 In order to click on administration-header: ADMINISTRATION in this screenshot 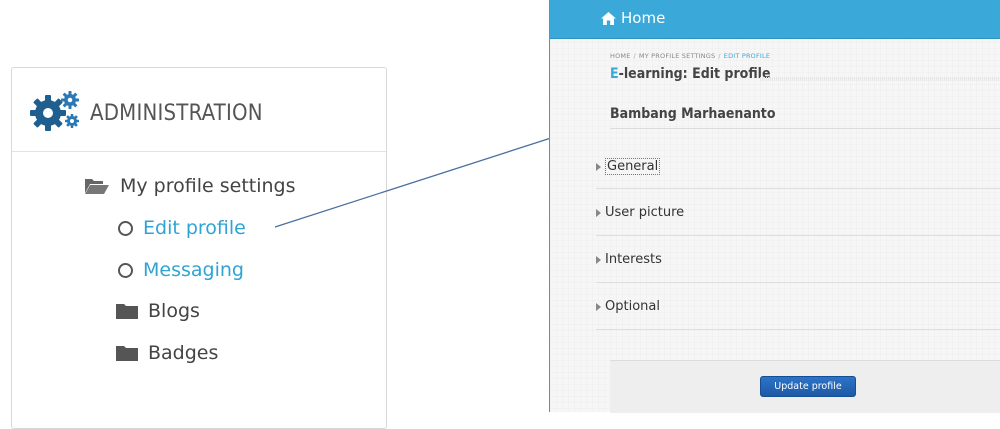, I will do `click(199, 110)`.